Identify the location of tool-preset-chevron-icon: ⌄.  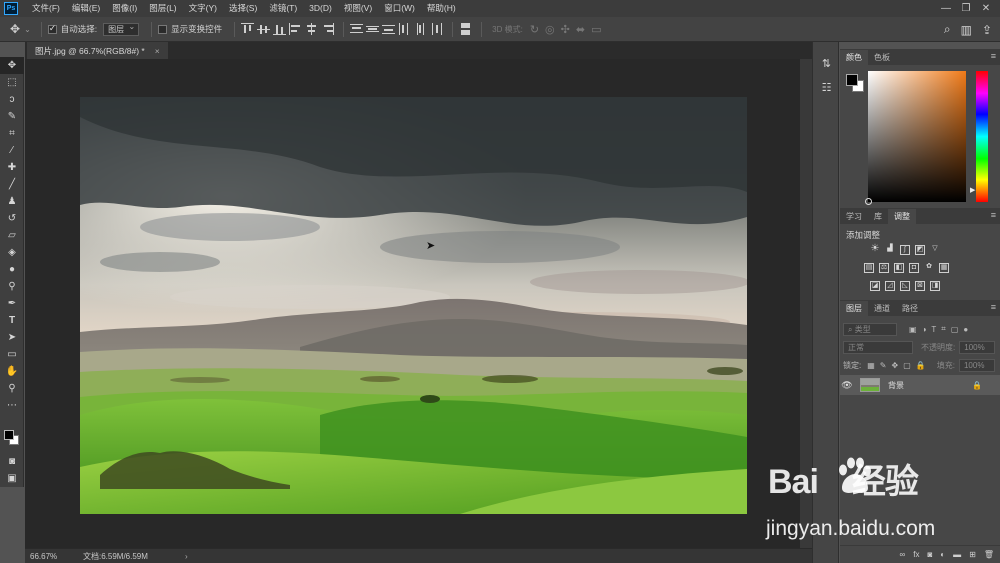
(27, 29).